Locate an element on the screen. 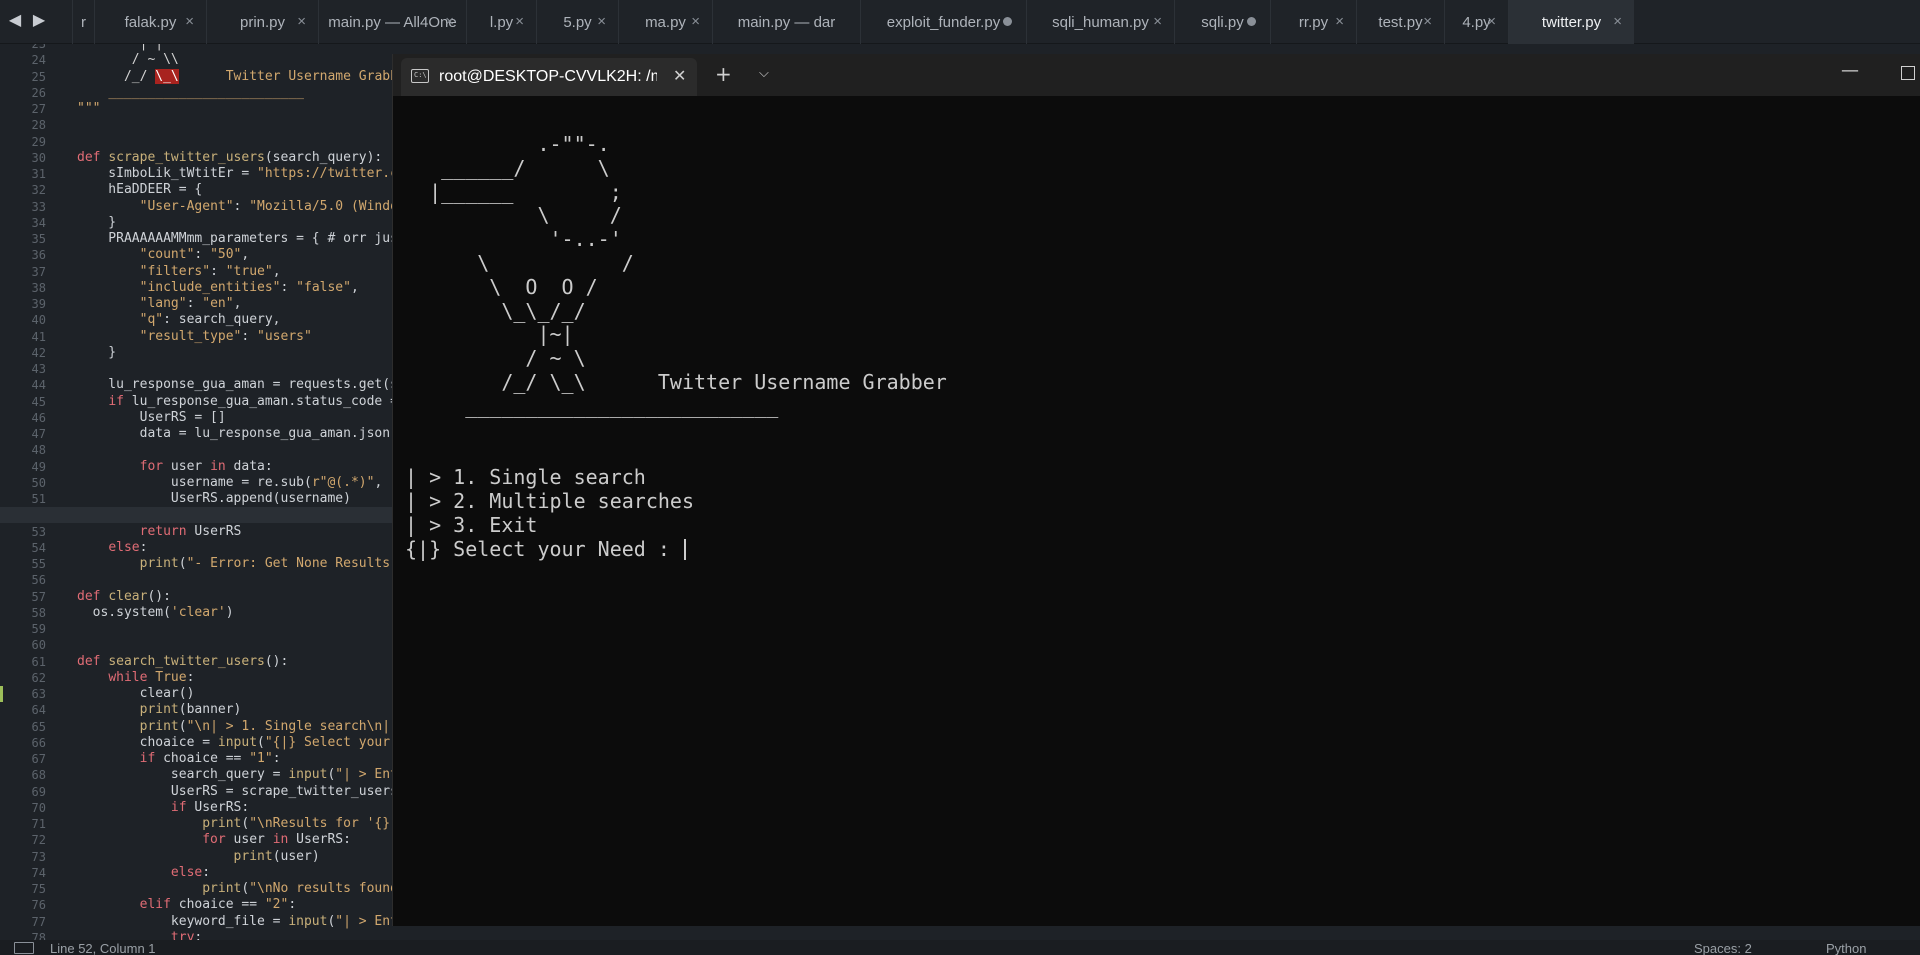 This screenshot has height=955, width=1920. code-line: 32 hEaDDEER = { is located at coordinates (197, 190).